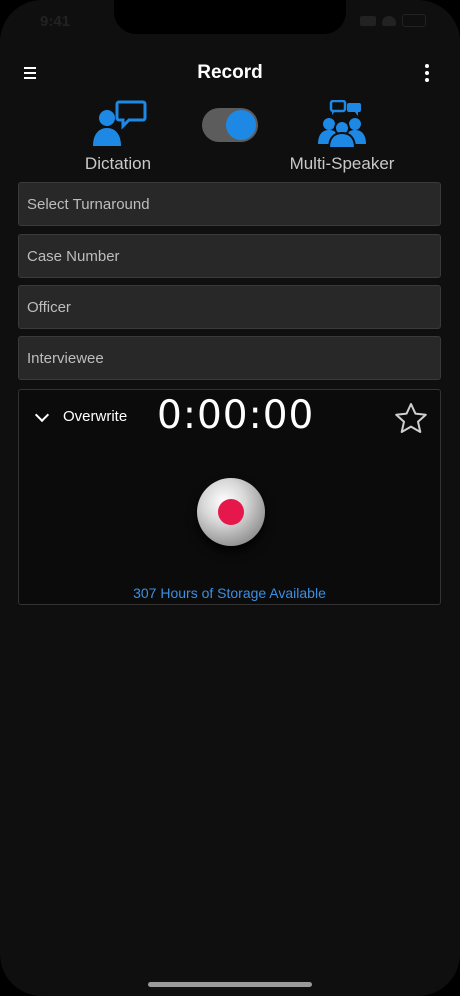  I want to click on multi-speaker-icon, so click(342, 124).